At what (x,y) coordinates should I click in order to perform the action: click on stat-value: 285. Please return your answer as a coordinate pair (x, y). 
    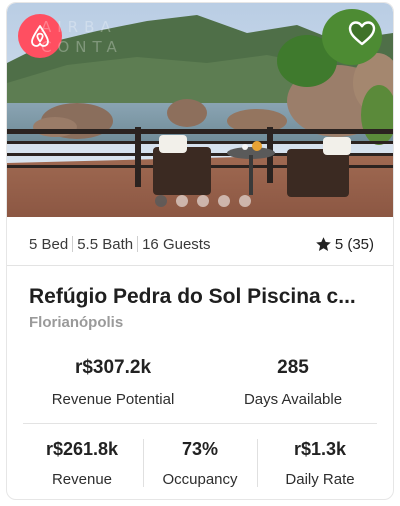
    Looking at the image, I should click on (293, 367).